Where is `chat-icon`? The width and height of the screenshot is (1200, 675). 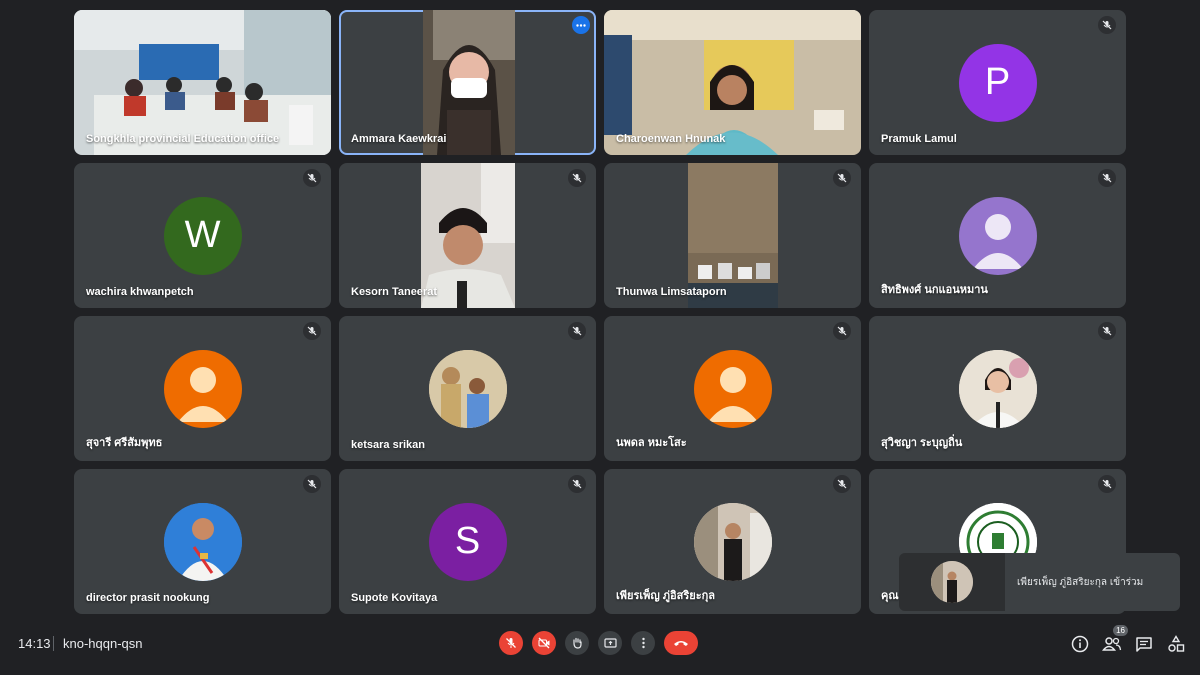 chat-icon is located at coordinates (1144, 644).